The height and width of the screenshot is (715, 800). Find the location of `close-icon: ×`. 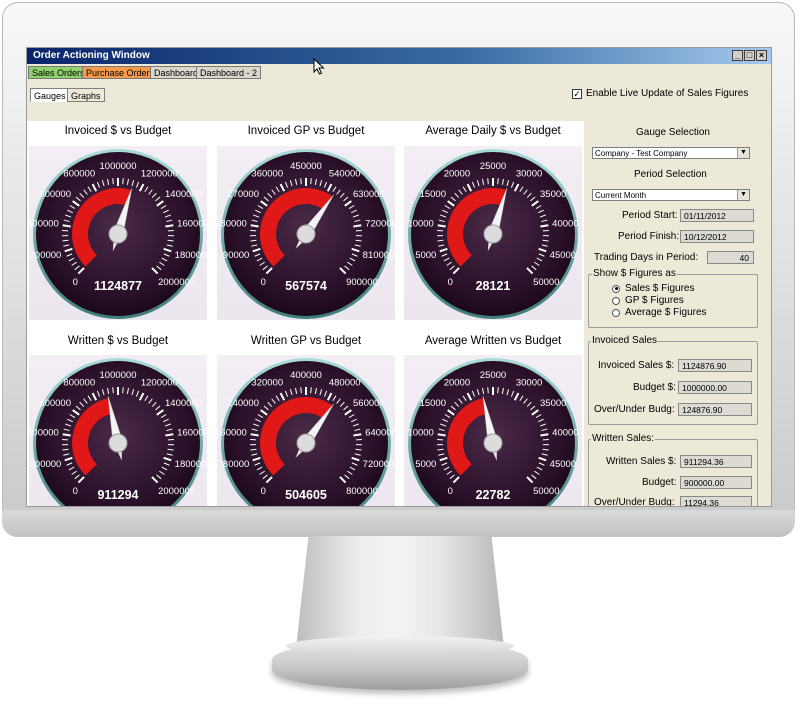

close-icon: × is located at coordinates (761, 55).